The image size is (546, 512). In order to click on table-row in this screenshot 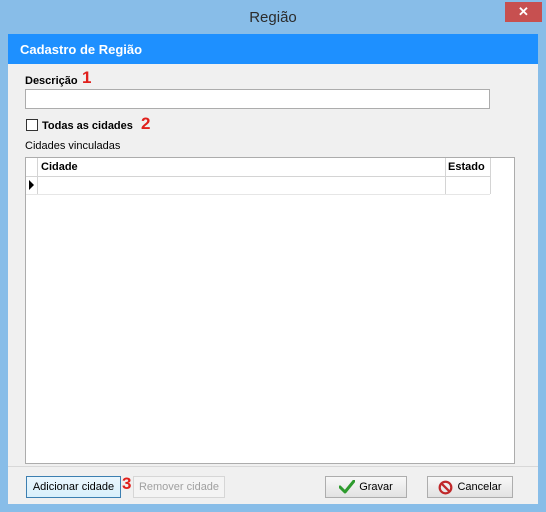, I will do `click(258, 185)`.